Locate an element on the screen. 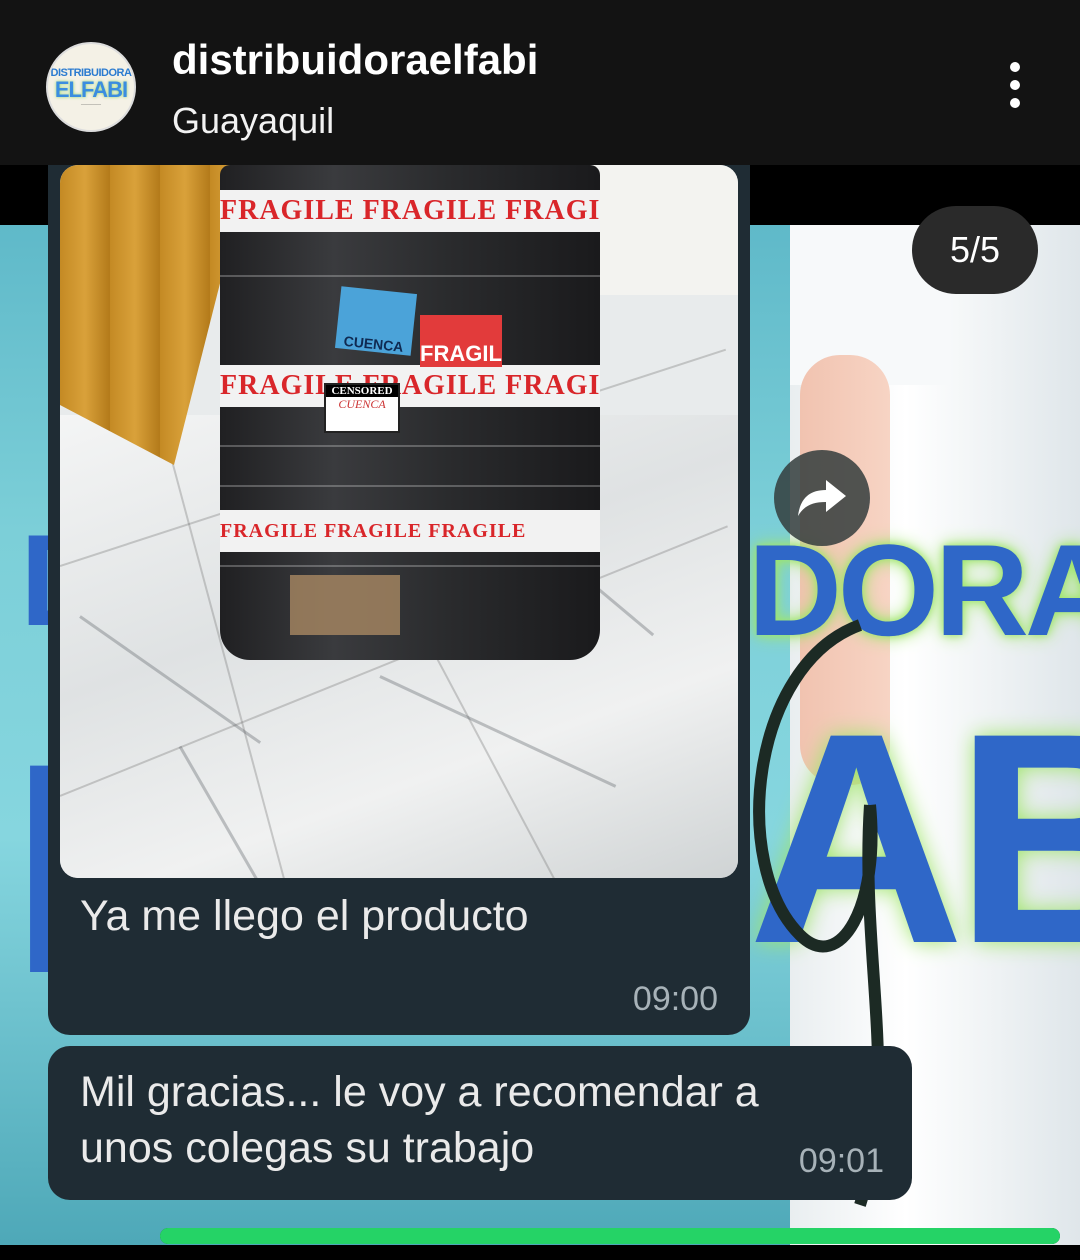  bottom-band is located at coordinates (540, 1252).